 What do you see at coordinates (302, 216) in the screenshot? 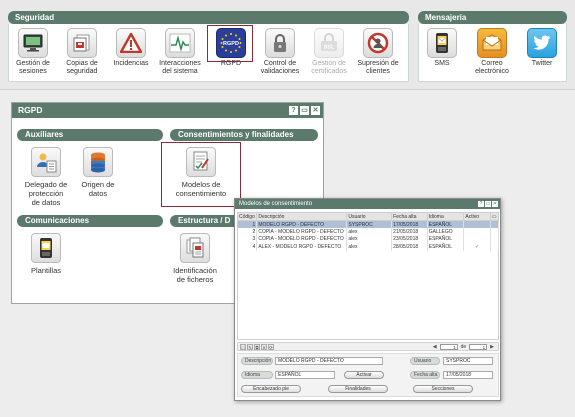
I see `col-descripcion: Descripción` at bounding box center [302, 216].